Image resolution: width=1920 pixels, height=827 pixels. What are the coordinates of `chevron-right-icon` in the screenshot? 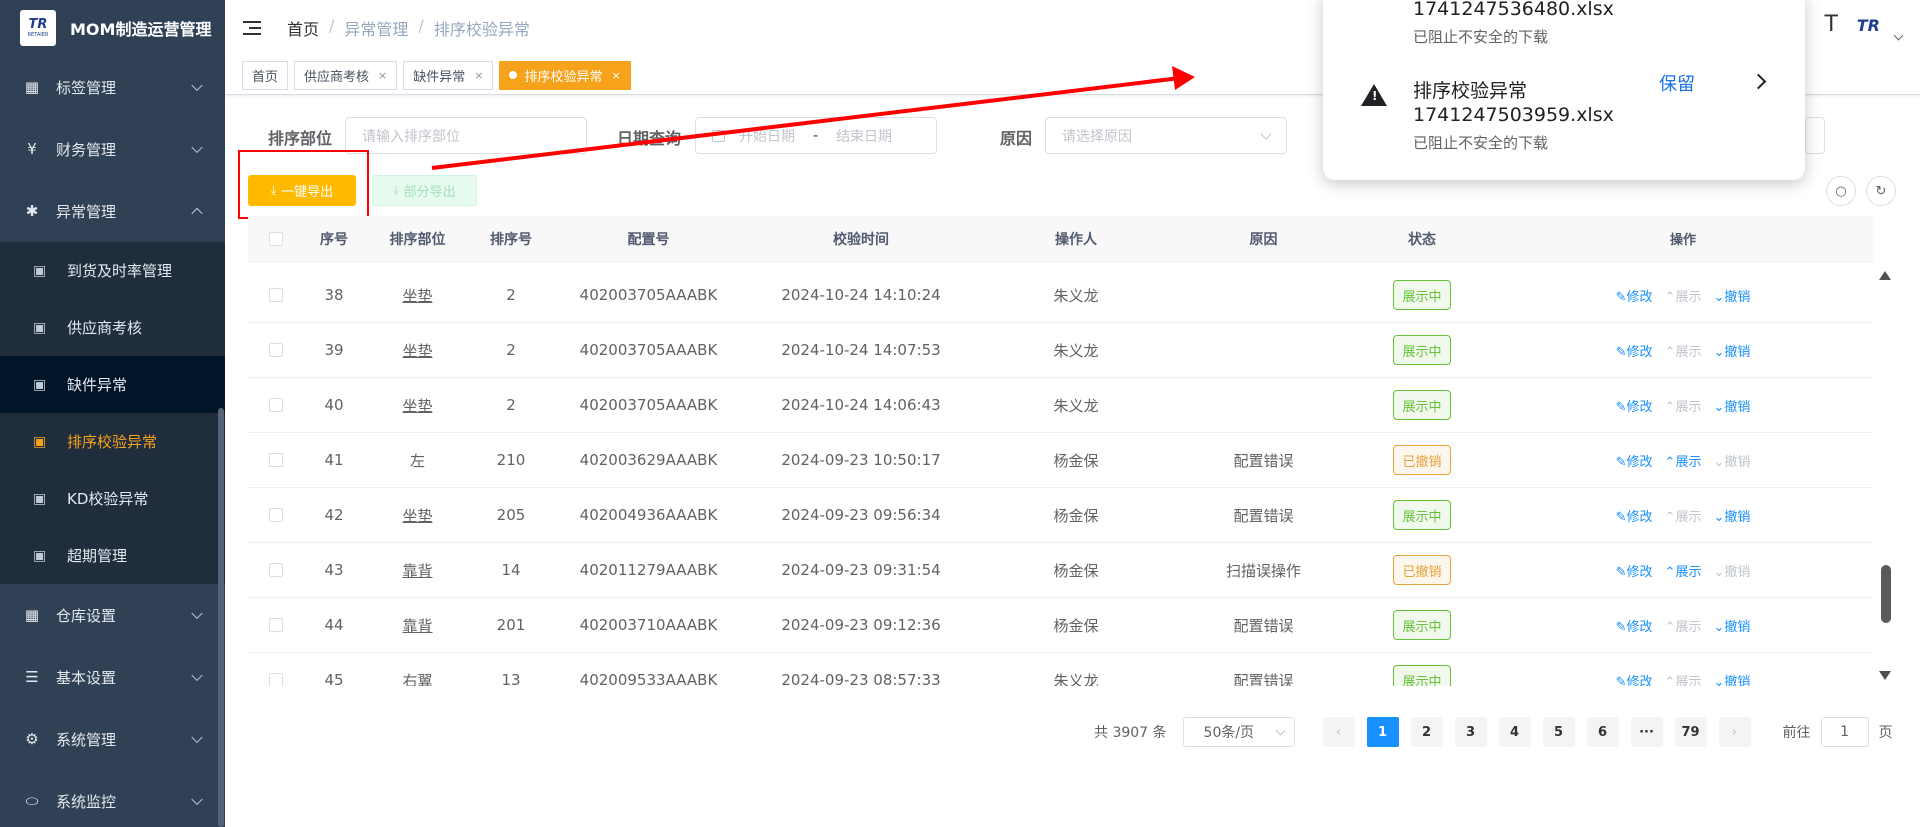 It's located at (1758, 81).